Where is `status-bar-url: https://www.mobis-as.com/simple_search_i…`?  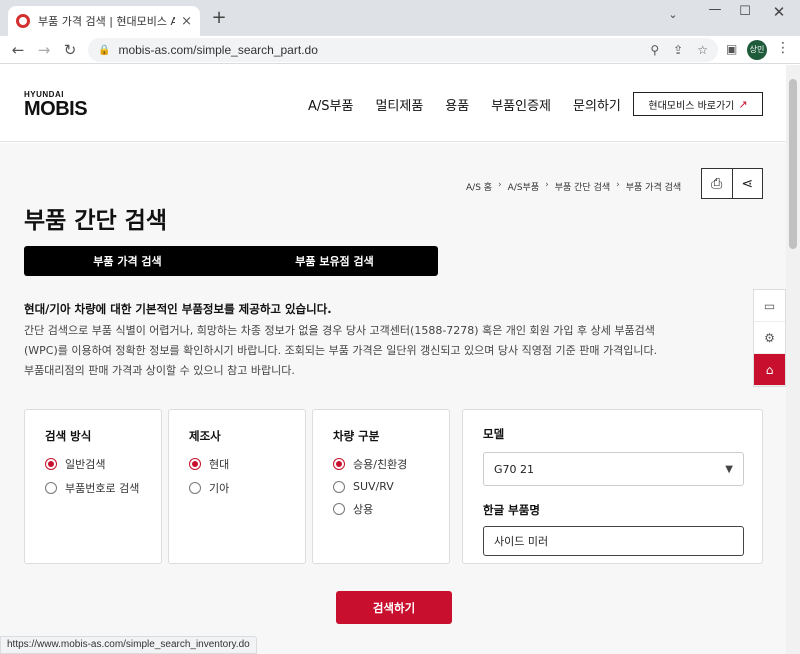 status-bar-url: https://www.mobis-as.com/simple_search_i… is located at coordinates (128, 645).